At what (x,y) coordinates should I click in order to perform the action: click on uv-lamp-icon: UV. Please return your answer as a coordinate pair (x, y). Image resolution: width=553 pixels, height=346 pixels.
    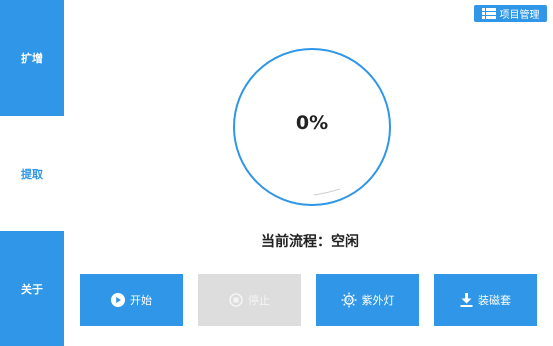
    Looking at the image, I should click on (349, 300).